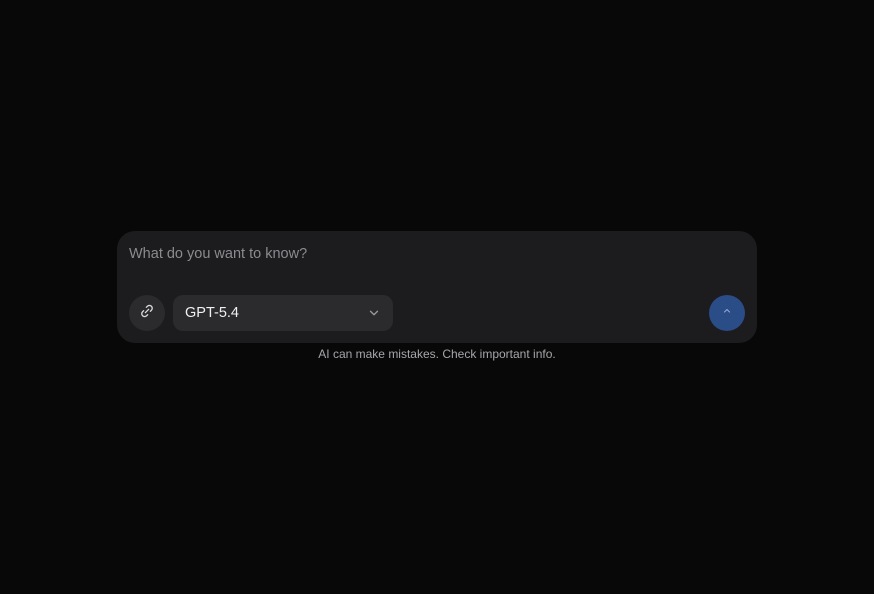  I want to click on paperclip-icon, so click(147, 313).